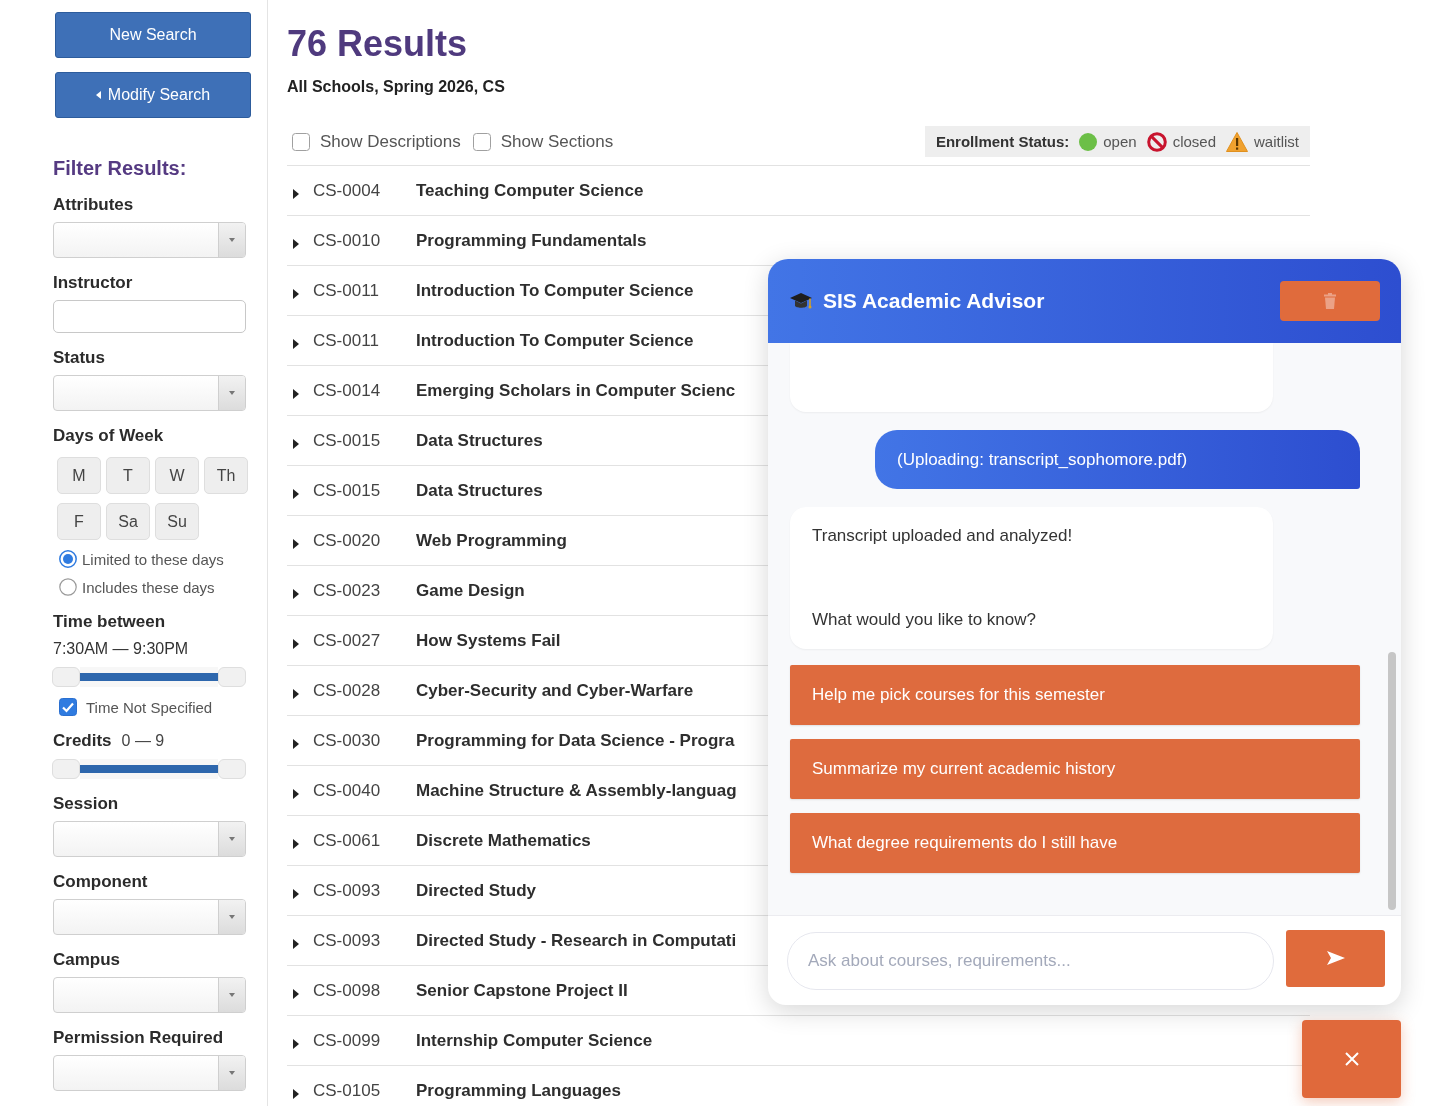 This screenshot has height=1106, width=1432. Describe the element at coordinates (347, 190) in the screenshot. I see `course-code: CS-0004` at that location.